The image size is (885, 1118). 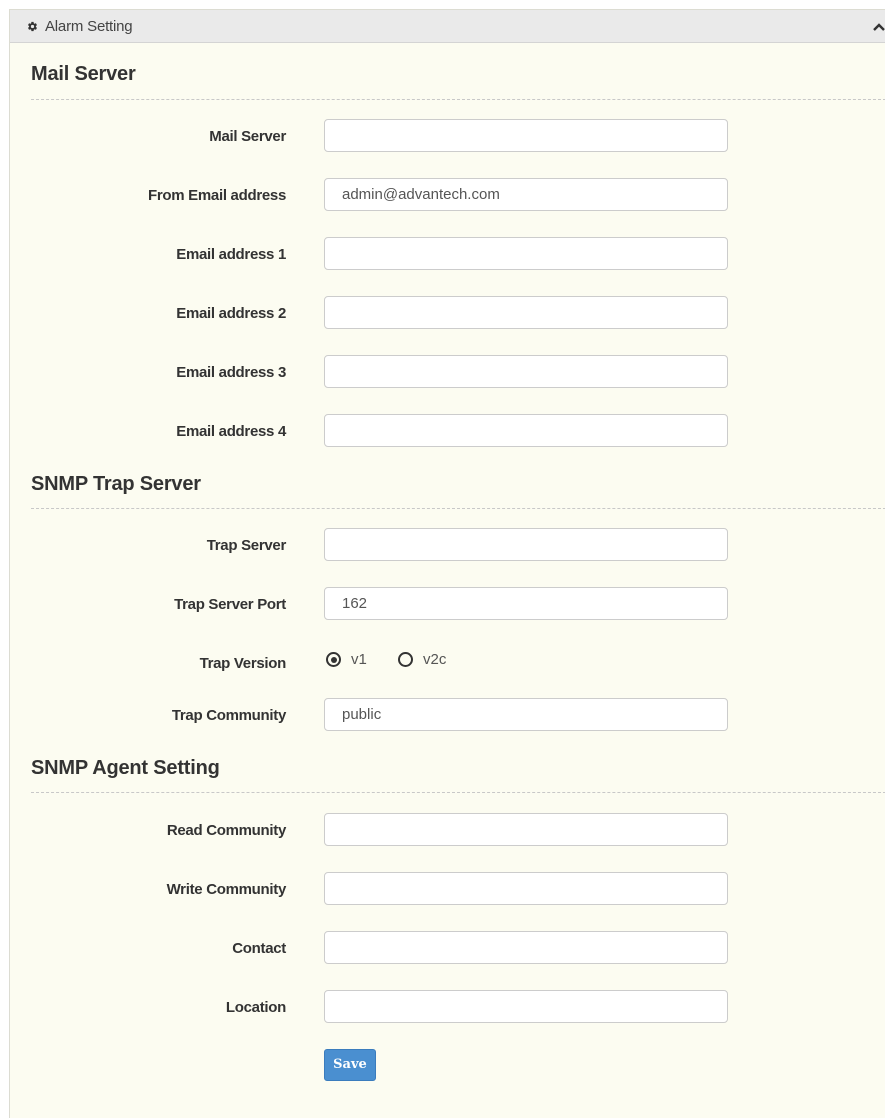 I want to click on section-title-mail-server: Mail Server, so click(x=83, y=74).